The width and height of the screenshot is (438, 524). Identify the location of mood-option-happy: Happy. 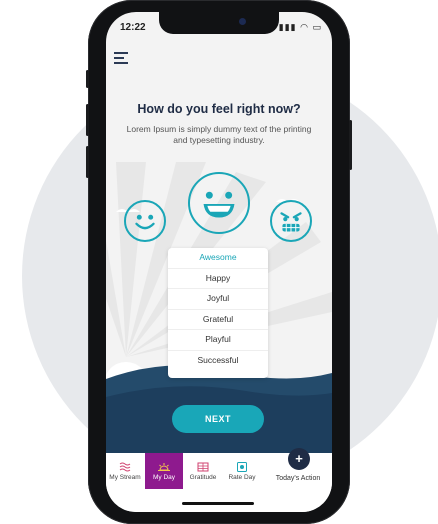
(218, 279).